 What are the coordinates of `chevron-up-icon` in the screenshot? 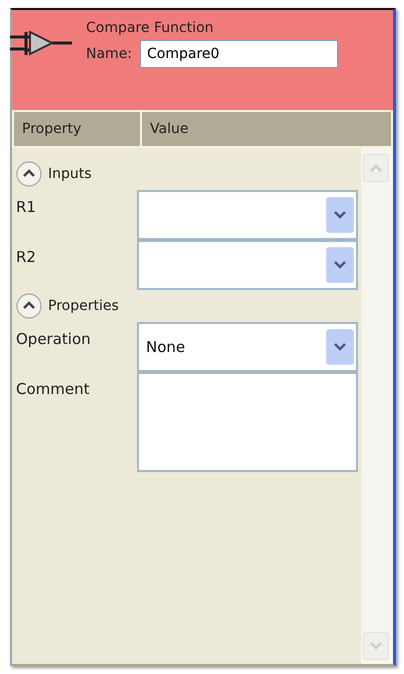 It's located at (376, 168).